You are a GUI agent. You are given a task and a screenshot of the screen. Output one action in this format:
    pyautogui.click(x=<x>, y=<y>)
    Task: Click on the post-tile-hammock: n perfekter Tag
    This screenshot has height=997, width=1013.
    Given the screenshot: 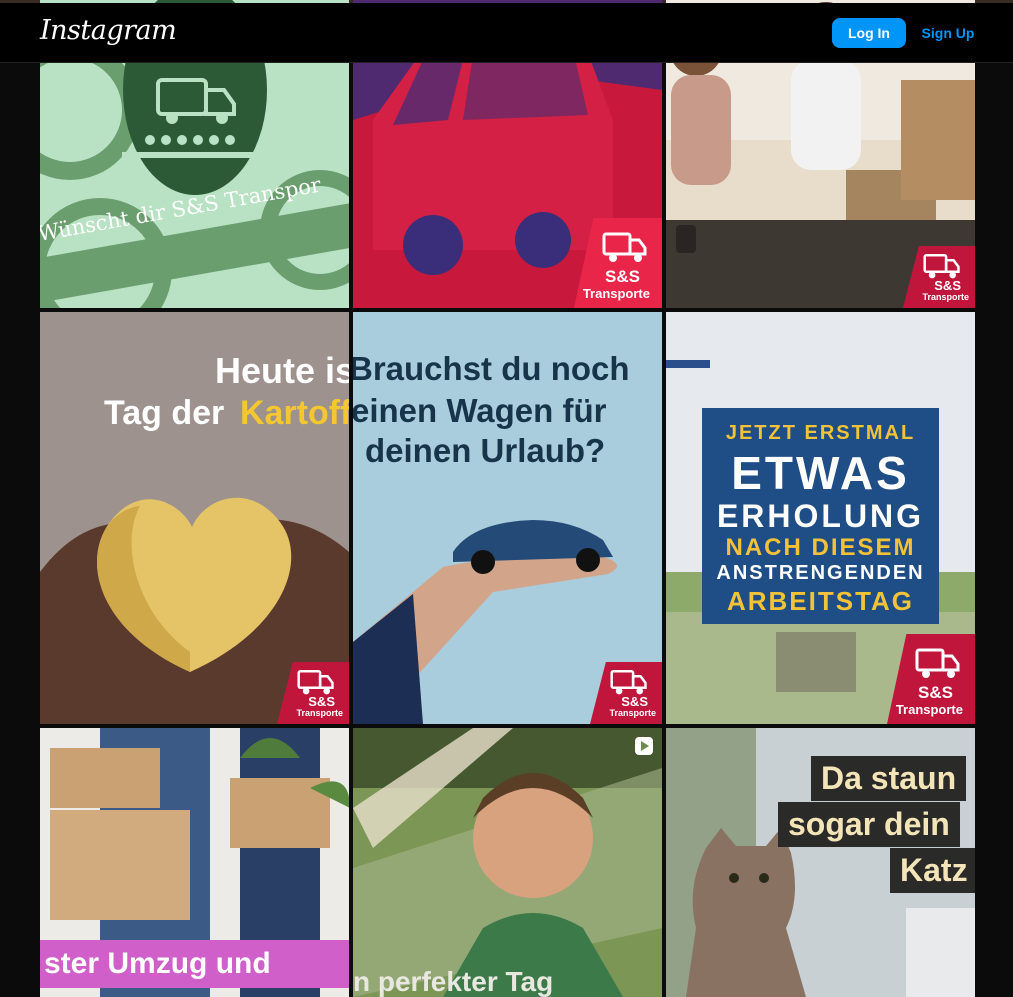 What is the action you would take?
    pyautogui.click(x=507, y=862)
    